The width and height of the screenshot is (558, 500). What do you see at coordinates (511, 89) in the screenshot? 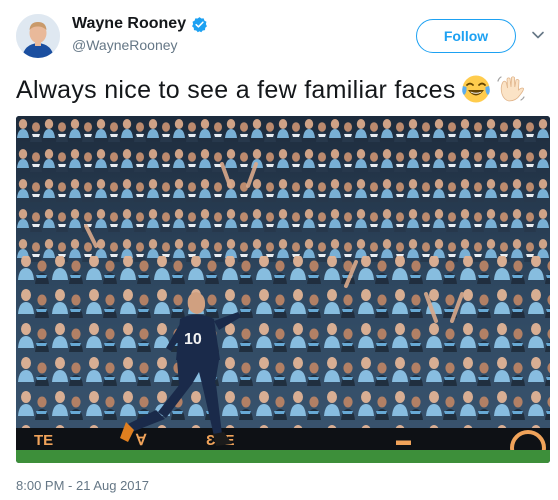
I see `waving-hand-icon` at bounding box center [511, 89].